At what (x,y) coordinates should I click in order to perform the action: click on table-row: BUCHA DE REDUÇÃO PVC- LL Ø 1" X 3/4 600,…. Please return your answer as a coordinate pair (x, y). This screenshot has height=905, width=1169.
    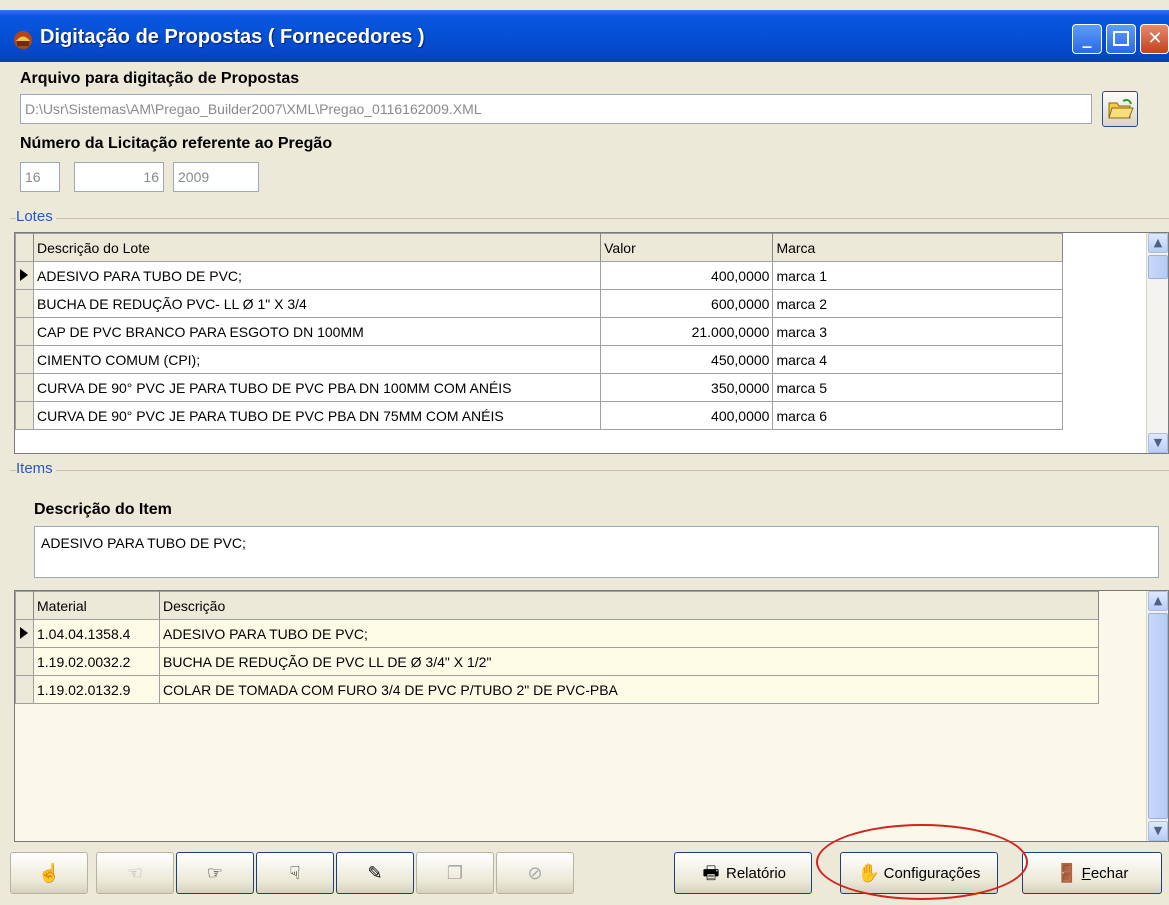
    Looking at the image, I should click on (539, 303).